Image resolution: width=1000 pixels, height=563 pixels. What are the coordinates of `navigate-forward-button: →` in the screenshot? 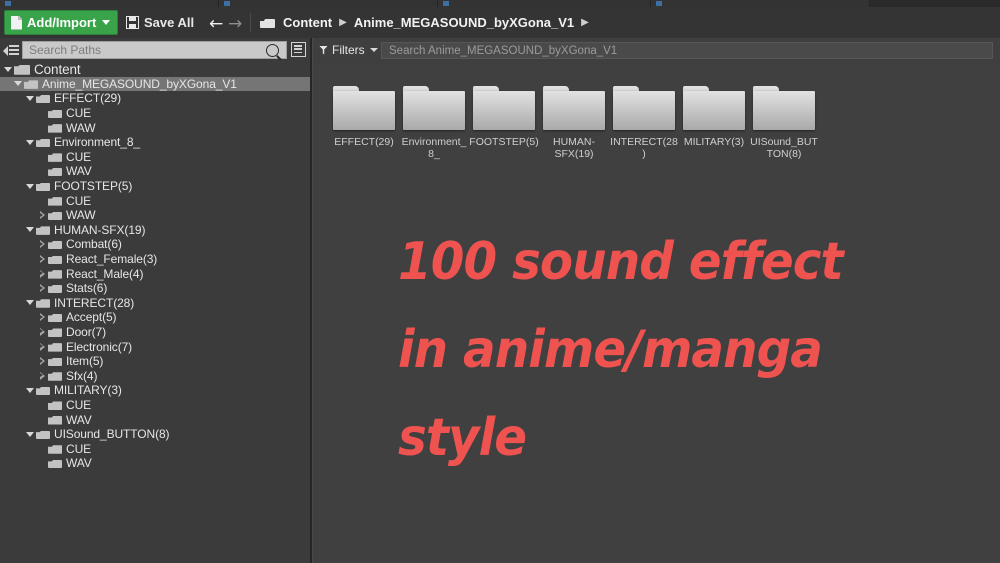 It's located at (235, 24).